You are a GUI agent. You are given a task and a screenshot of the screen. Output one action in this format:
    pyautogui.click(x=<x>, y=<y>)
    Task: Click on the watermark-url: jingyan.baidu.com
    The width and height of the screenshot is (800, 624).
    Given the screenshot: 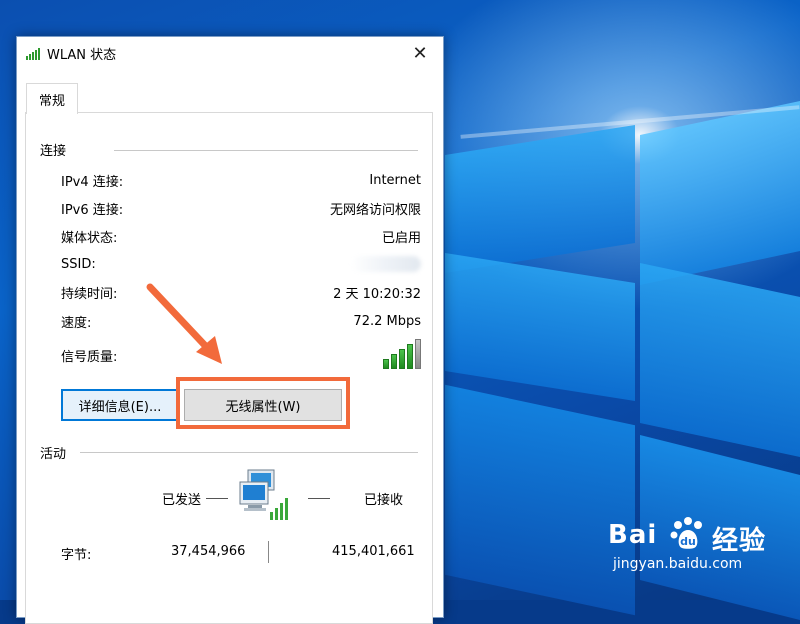 What is the action you would take?
    pyautogui.click(x=678, y=564)
    